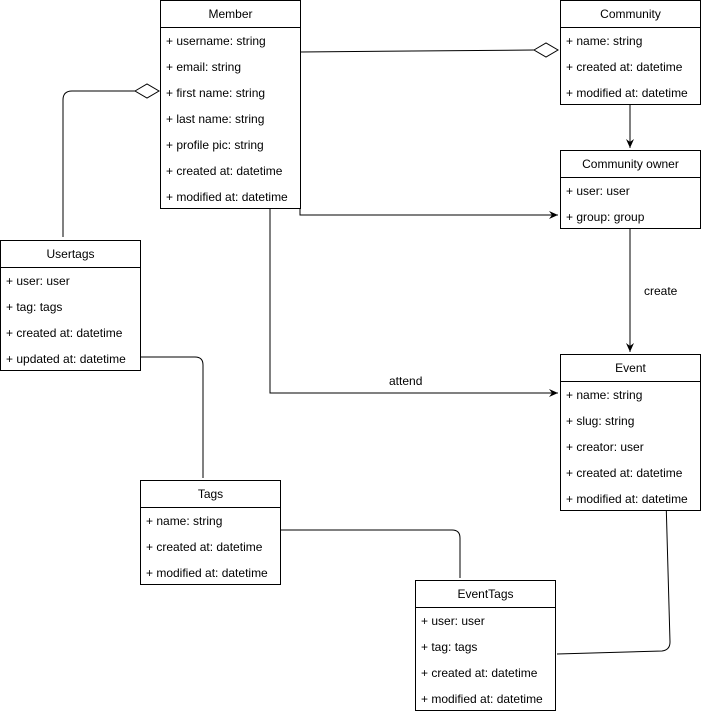  Describe the element at coordinates (70, 254) in the screenshot. I see `class-title: Usertags` at that location.